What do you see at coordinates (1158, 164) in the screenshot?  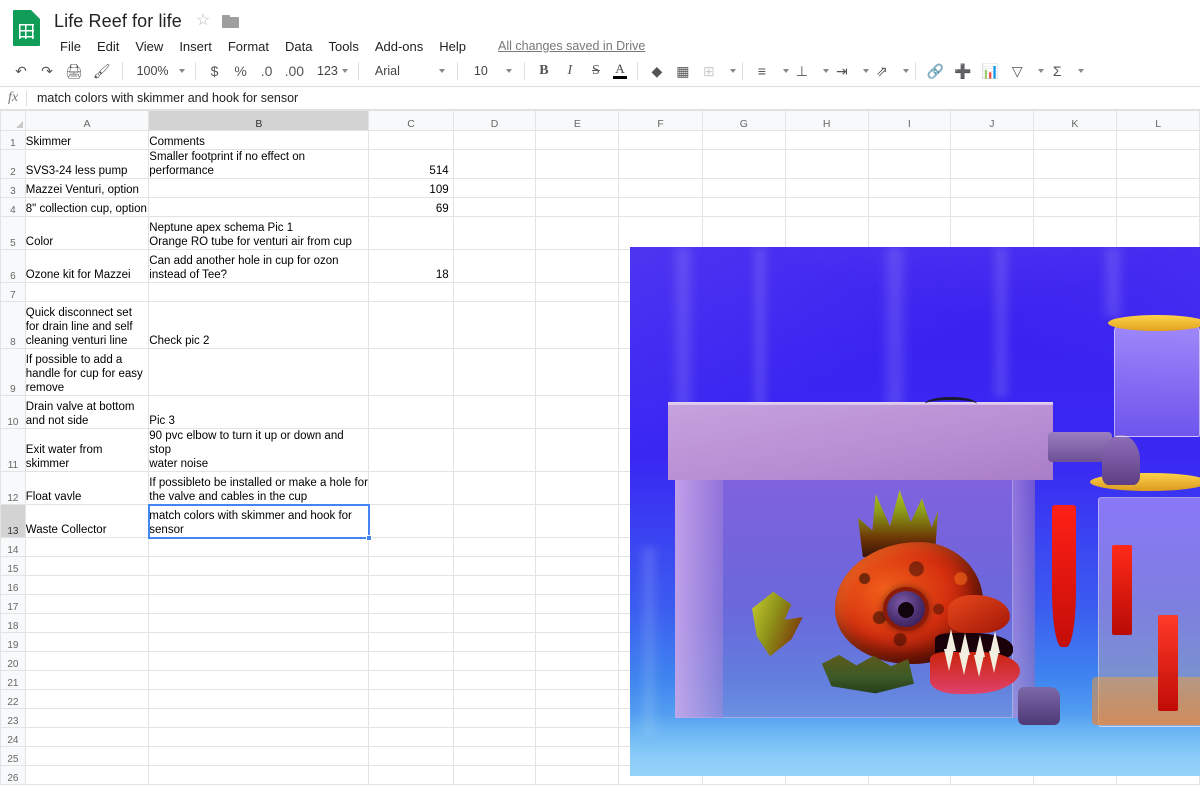 I see `cell-l2` at bounding box center [1158, 164].